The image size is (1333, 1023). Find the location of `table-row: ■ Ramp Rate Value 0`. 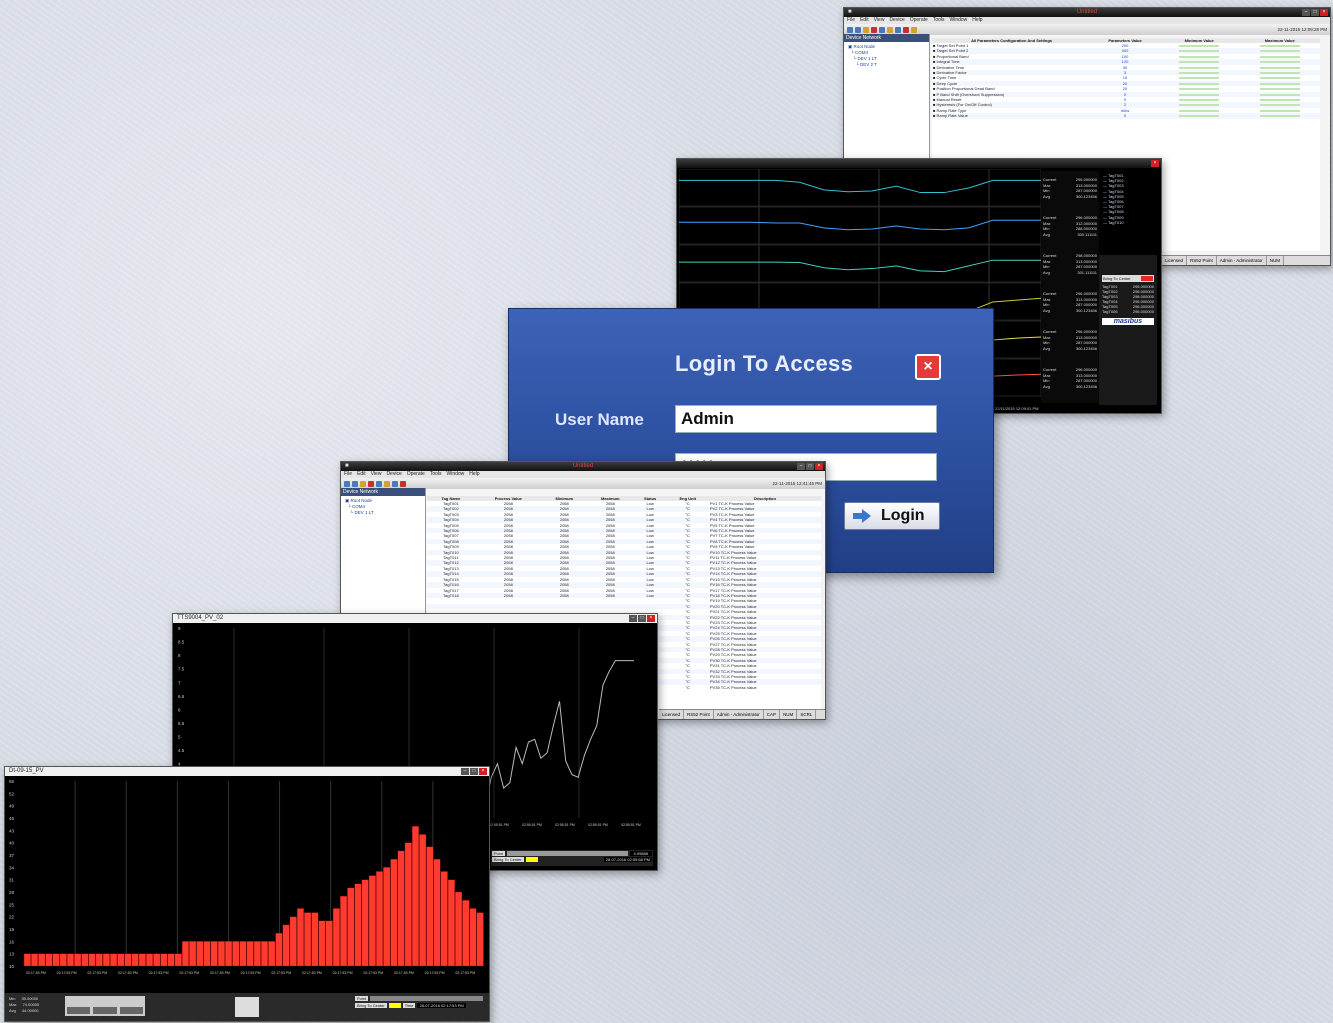

table-row: ■ Ramp Rate Value 0 is located at coordinates (1126, 116).